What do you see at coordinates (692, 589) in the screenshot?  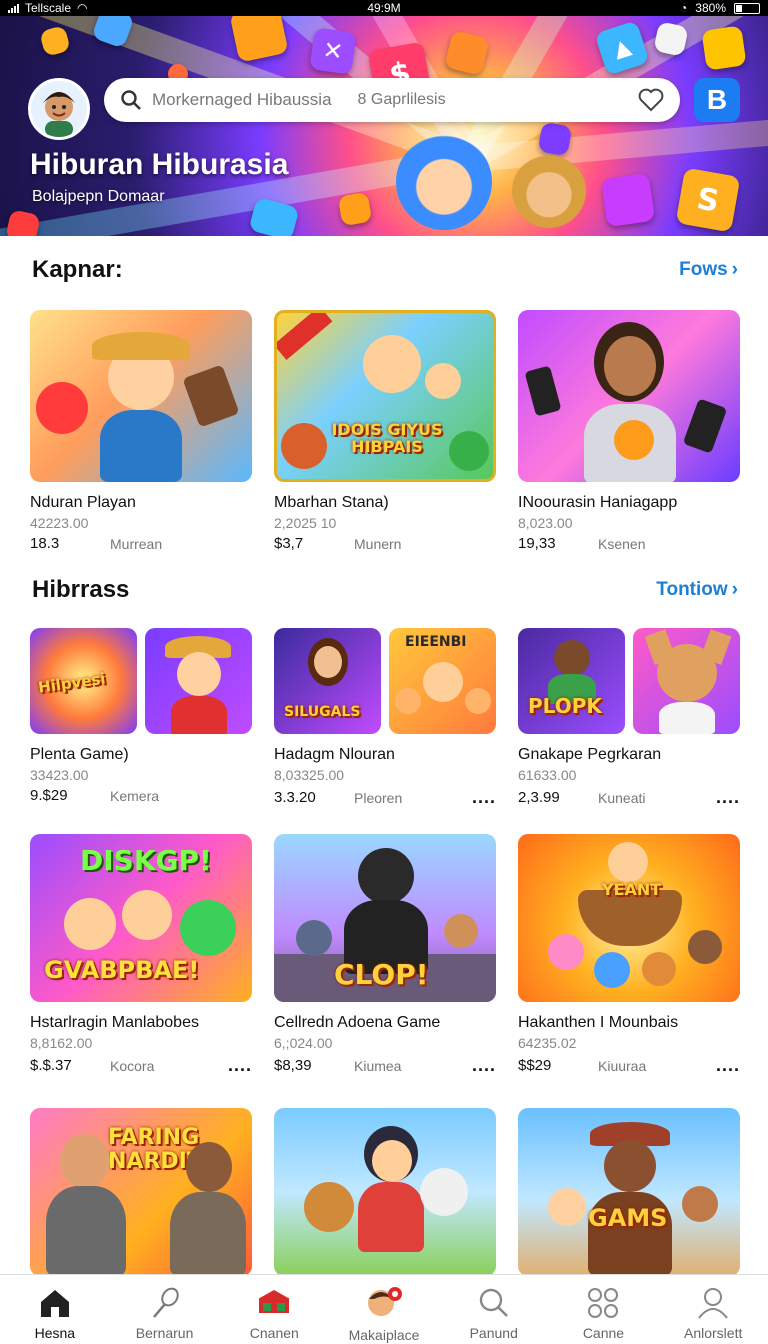 I see `more-label: Tontiow` at bounding box center [692, 589].